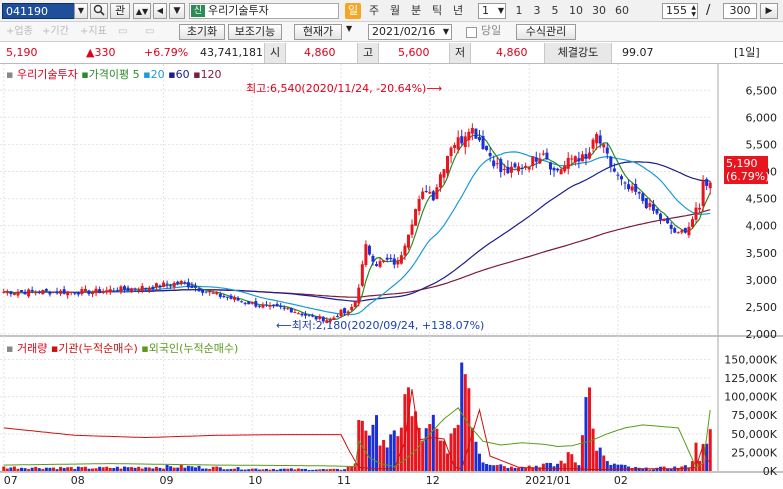 The width and height of the screenshot is (783, 489). Describe the element at coordinates (353, 11) in the screenshot. I see `period-day: 일` at that location.